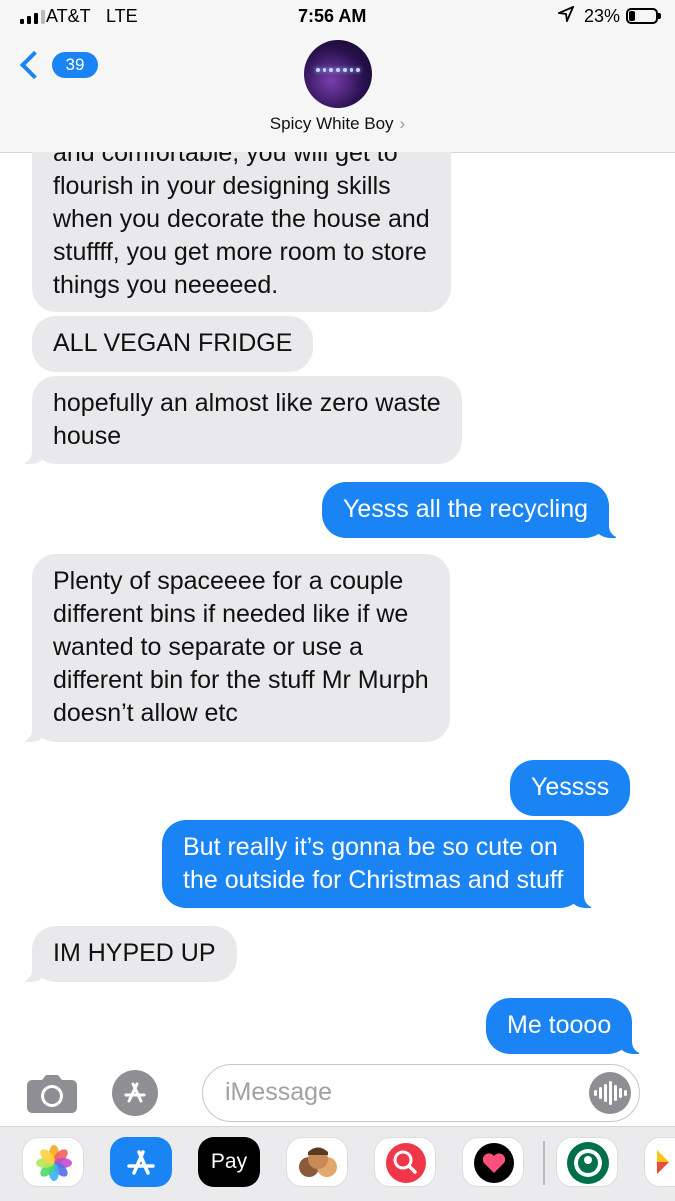 The width and height of the screenshot is (675, 1201). I want to click on heart-sticker-icon, so click(493, 1162).